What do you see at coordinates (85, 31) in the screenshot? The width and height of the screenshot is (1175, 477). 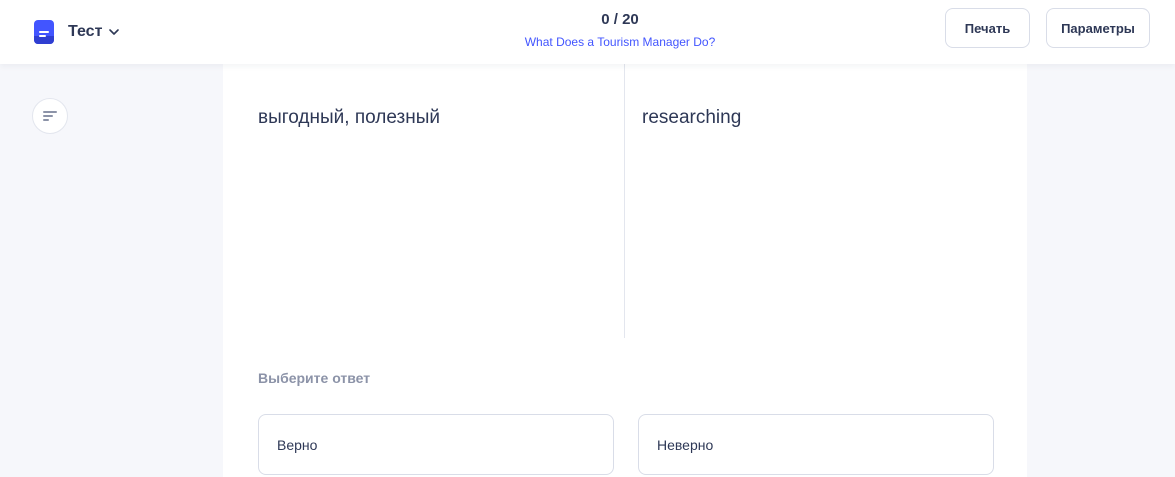 I see `mode-label: Тест` at bounding box center [85, 31].